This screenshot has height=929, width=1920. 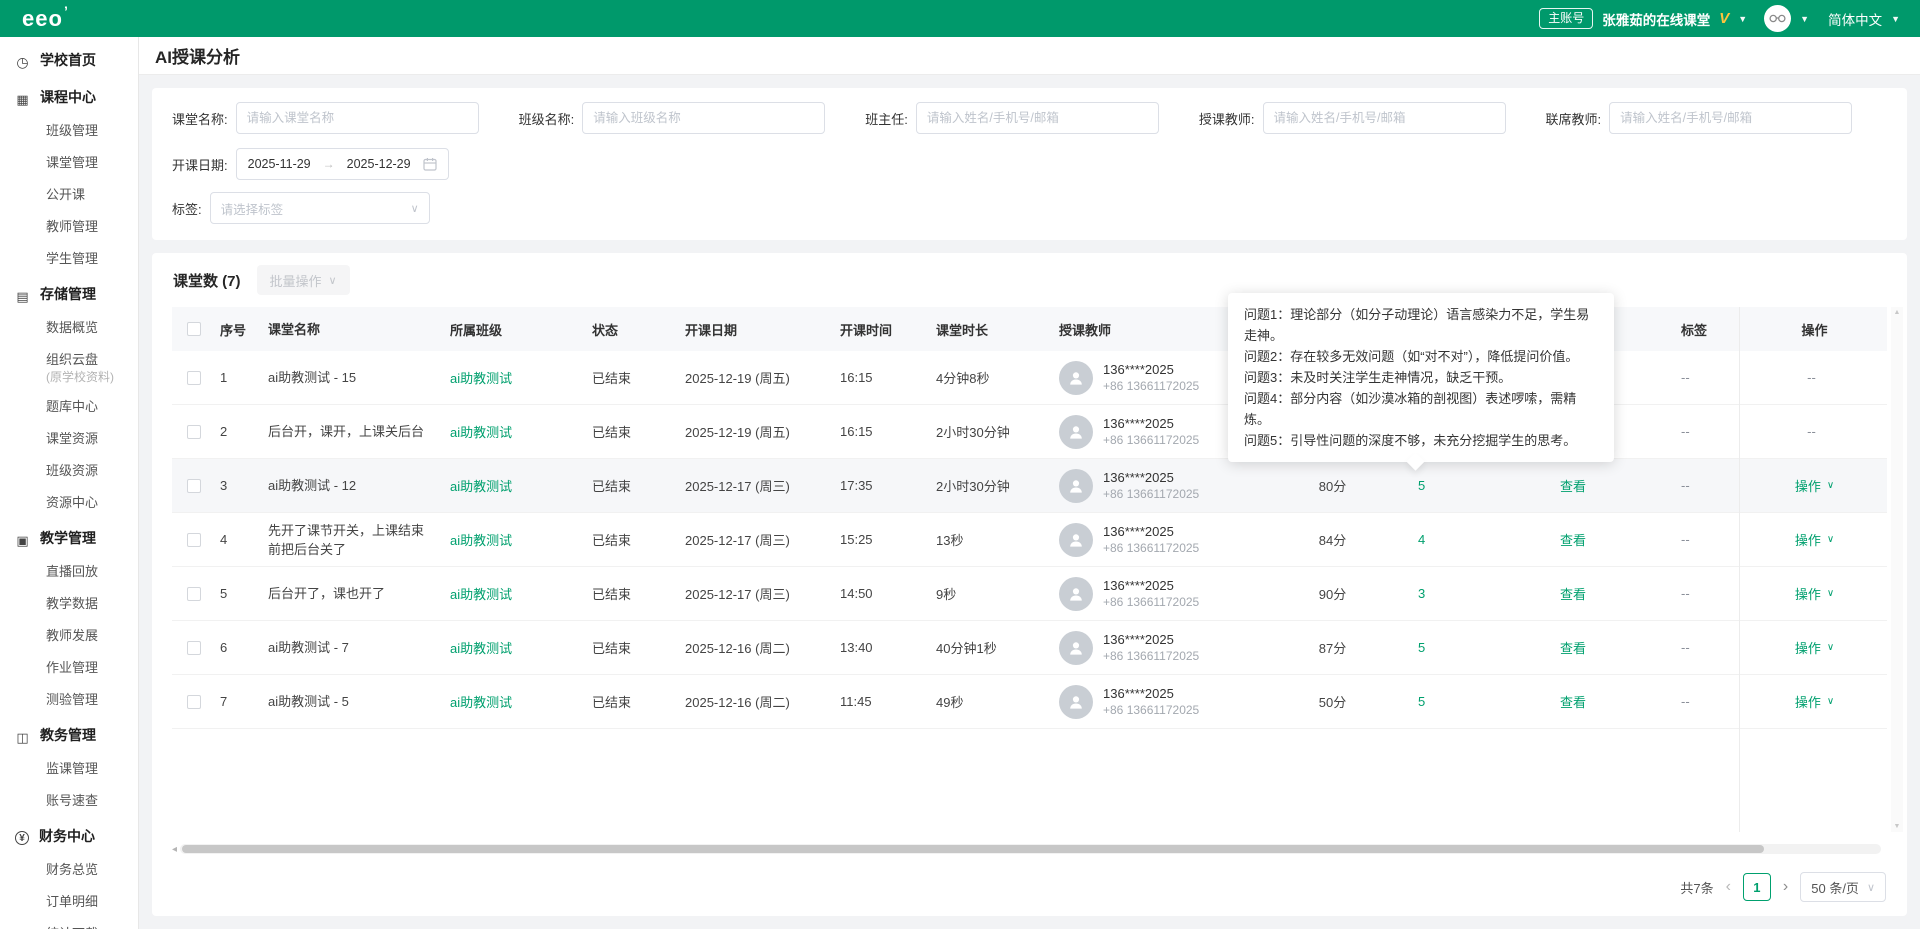 What do you see at coordinates (1804, 19) in the screenshot?
I see `avatar-chevron-down-icon: ▼` at bounding box center [1804, 19].